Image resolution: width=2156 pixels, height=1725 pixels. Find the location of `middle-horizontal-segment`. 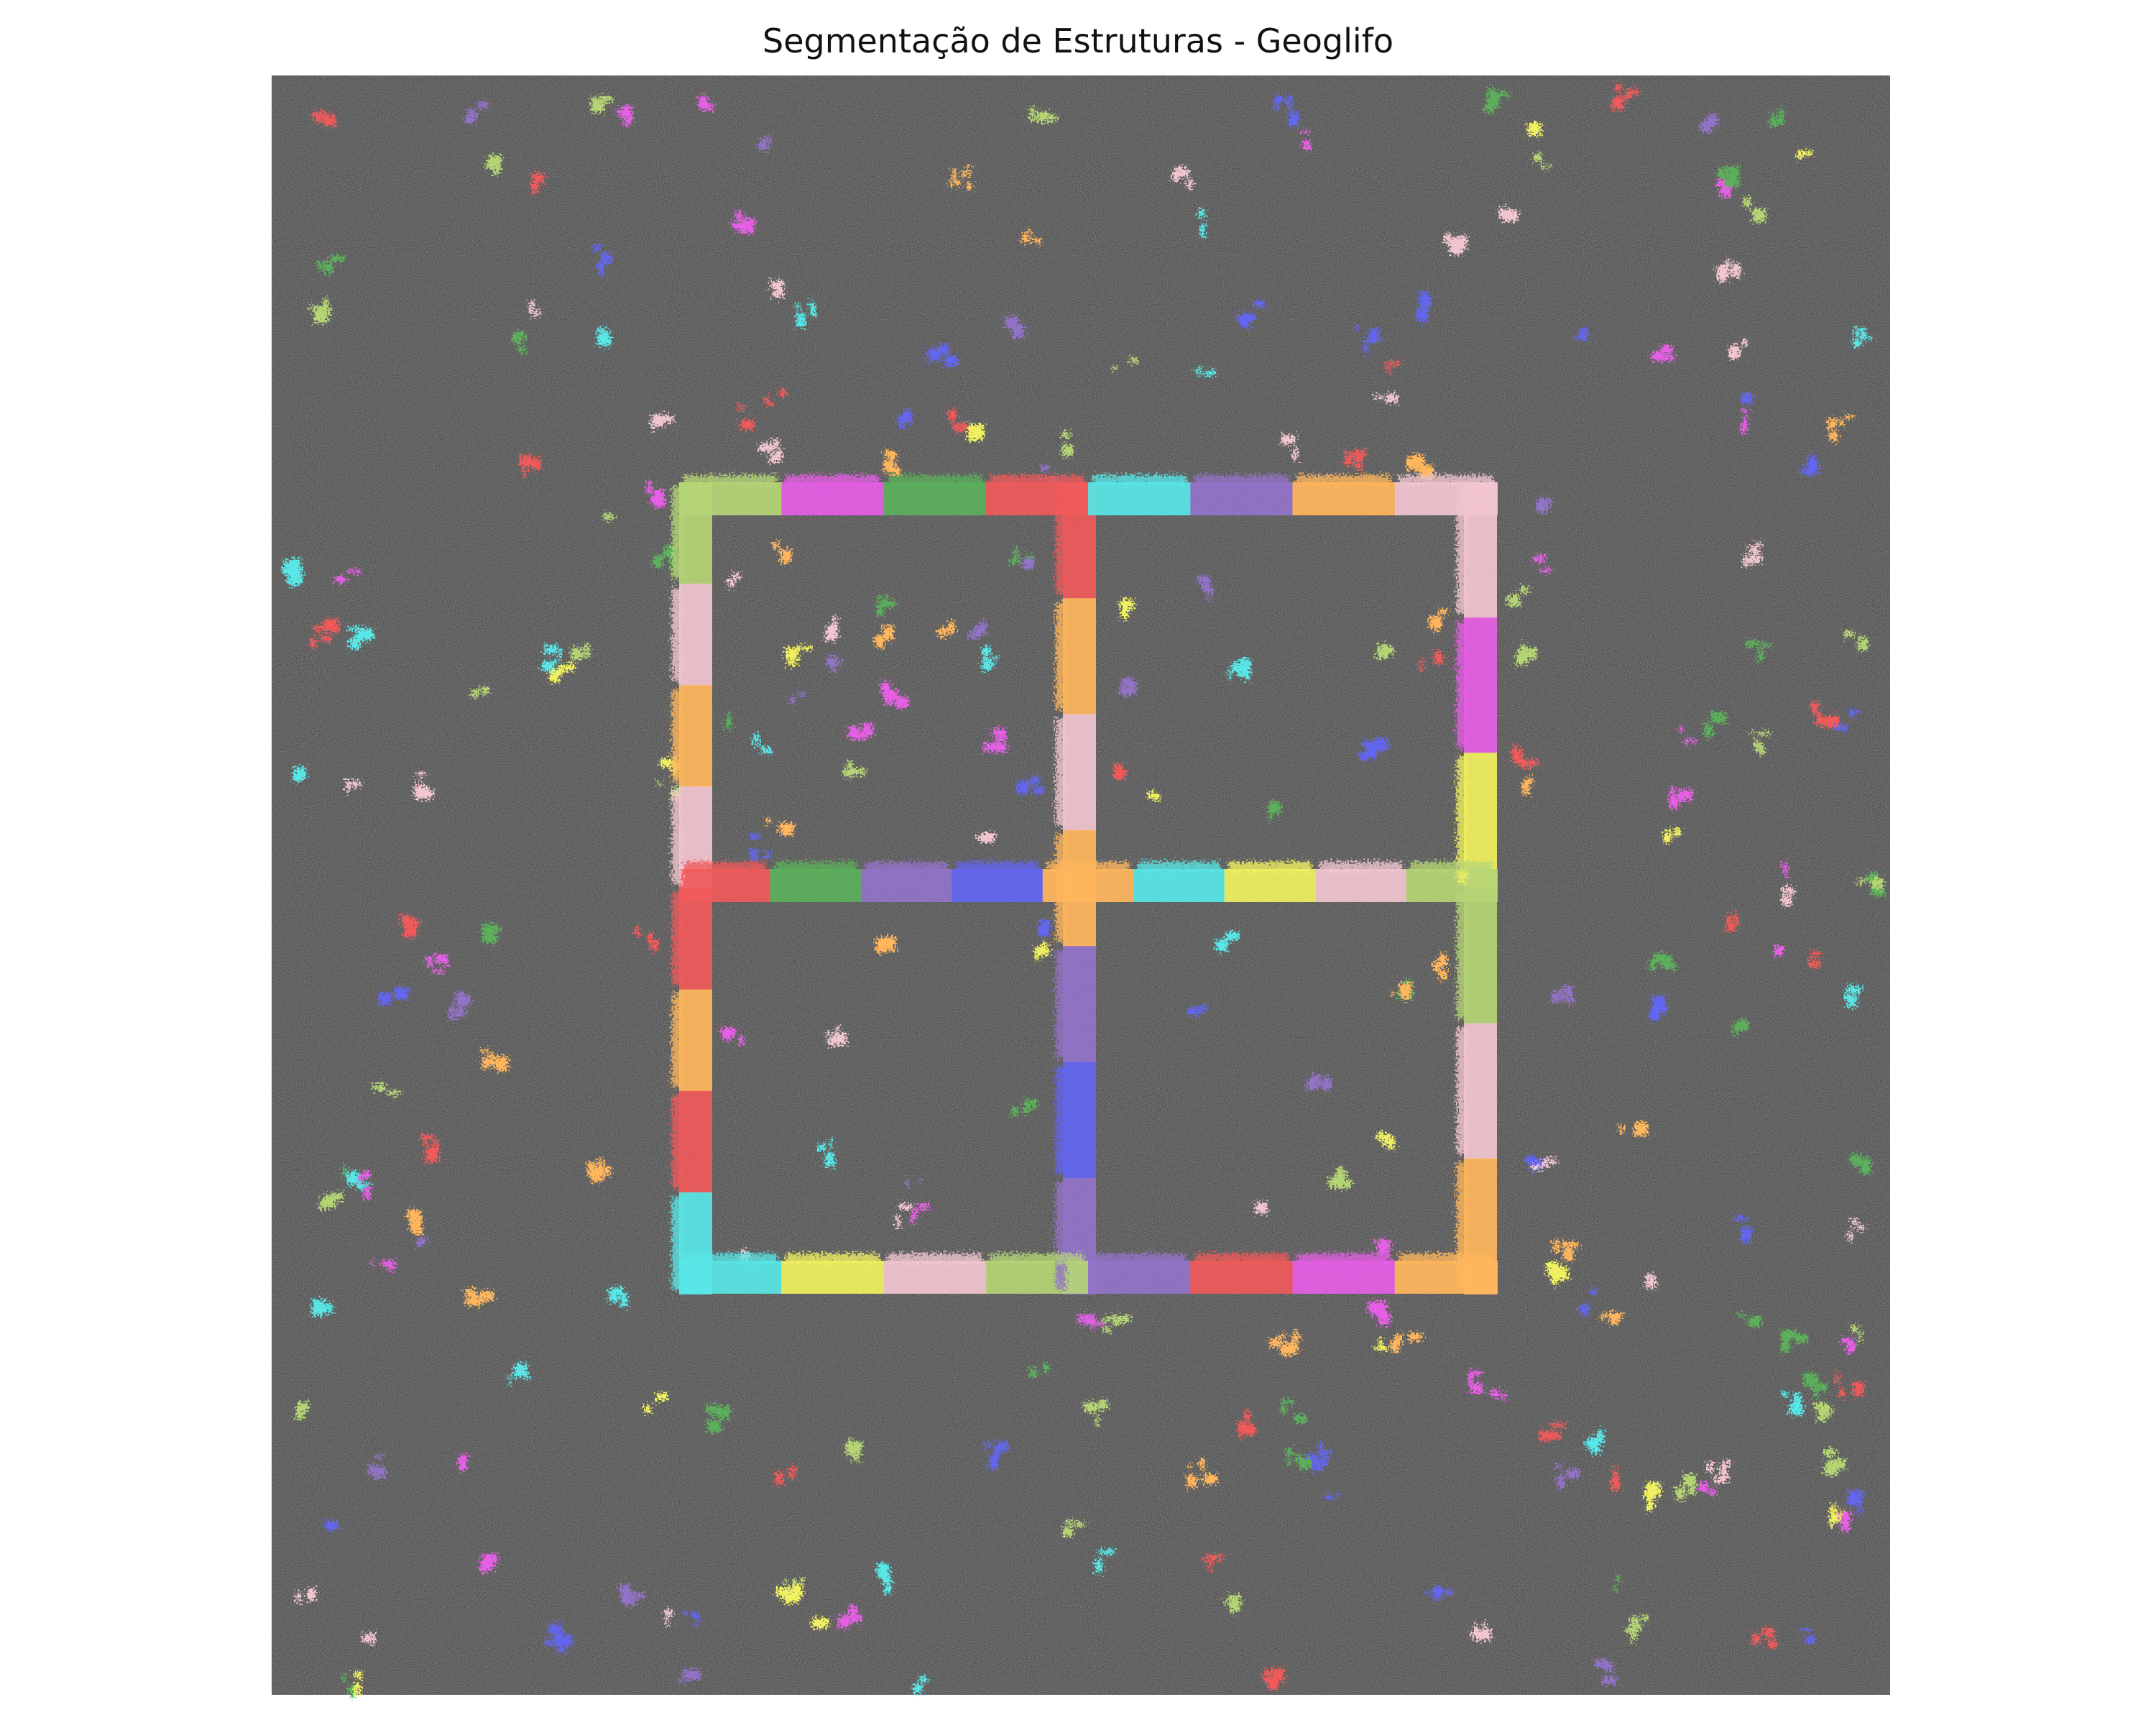

middle-horizontal-segment is located at coordinates (1270, 885).